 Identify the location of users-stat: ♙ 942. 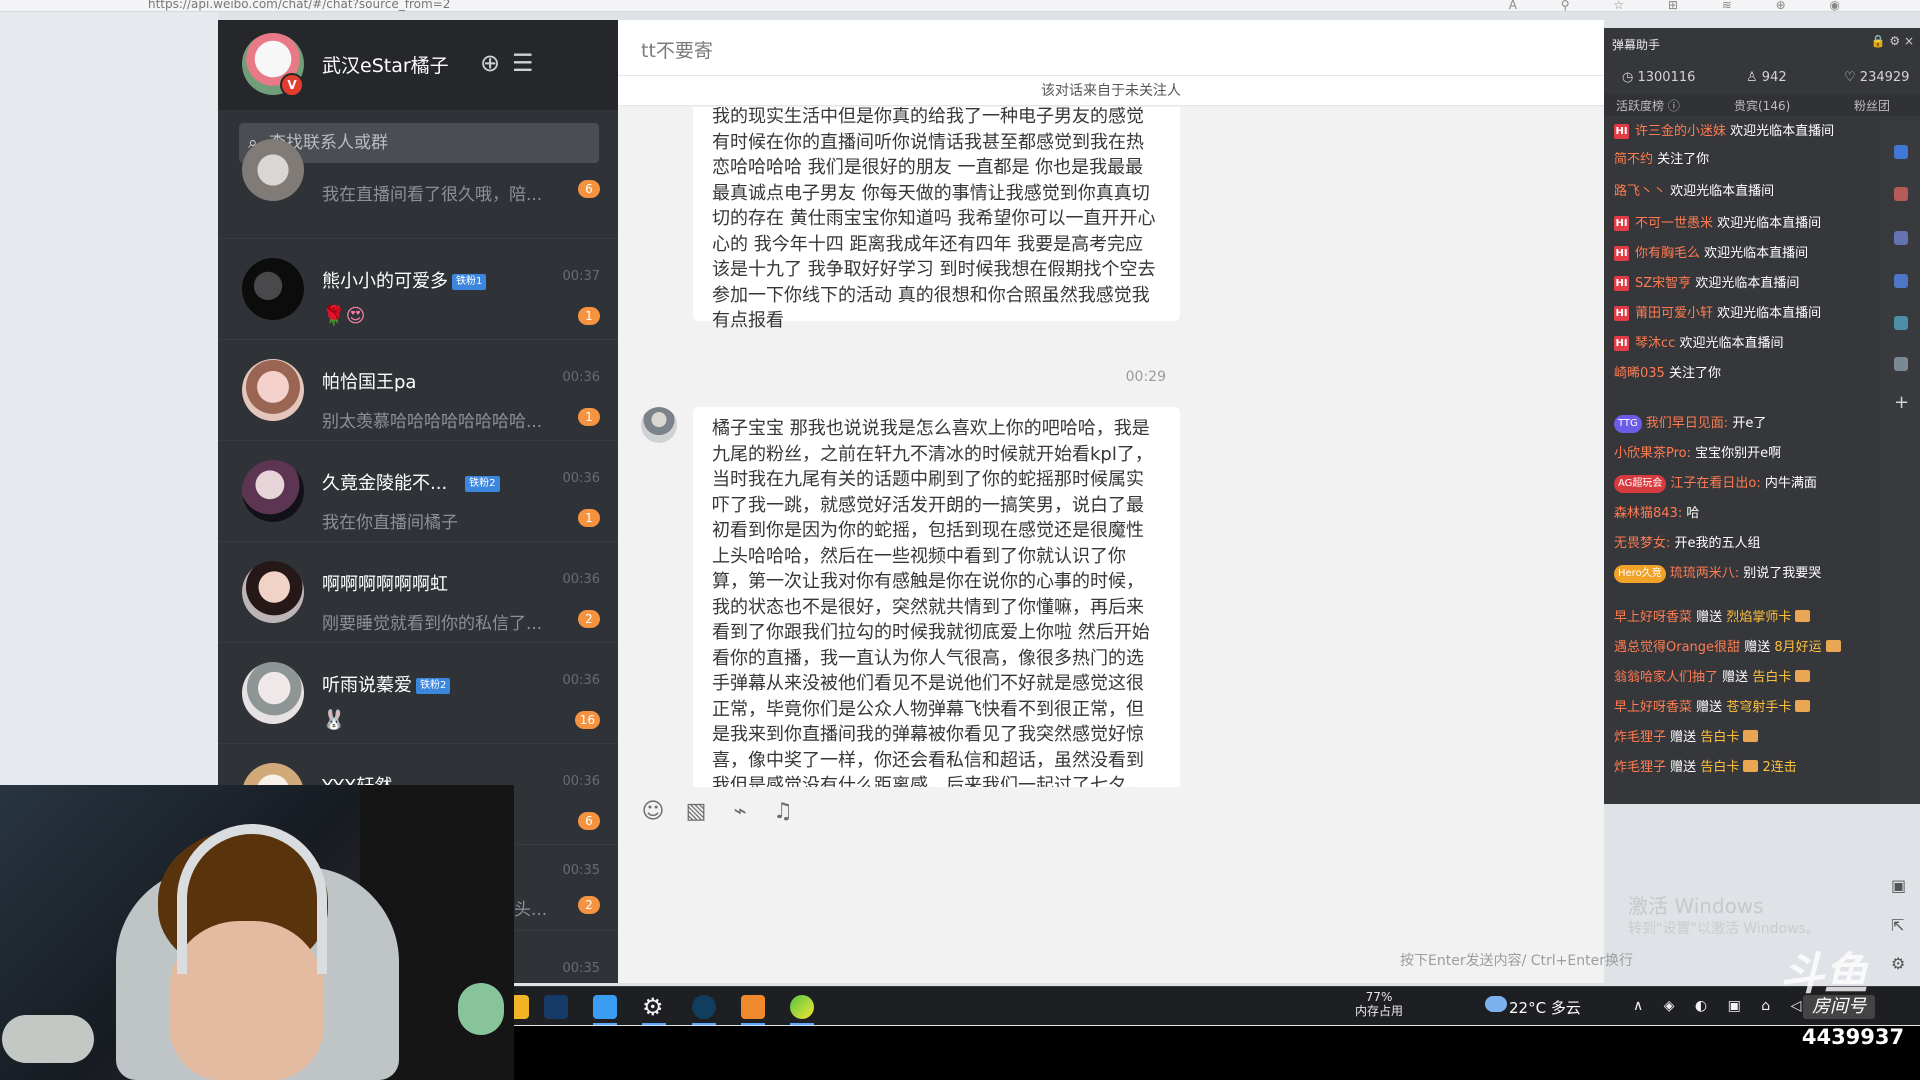
(1766, 77).